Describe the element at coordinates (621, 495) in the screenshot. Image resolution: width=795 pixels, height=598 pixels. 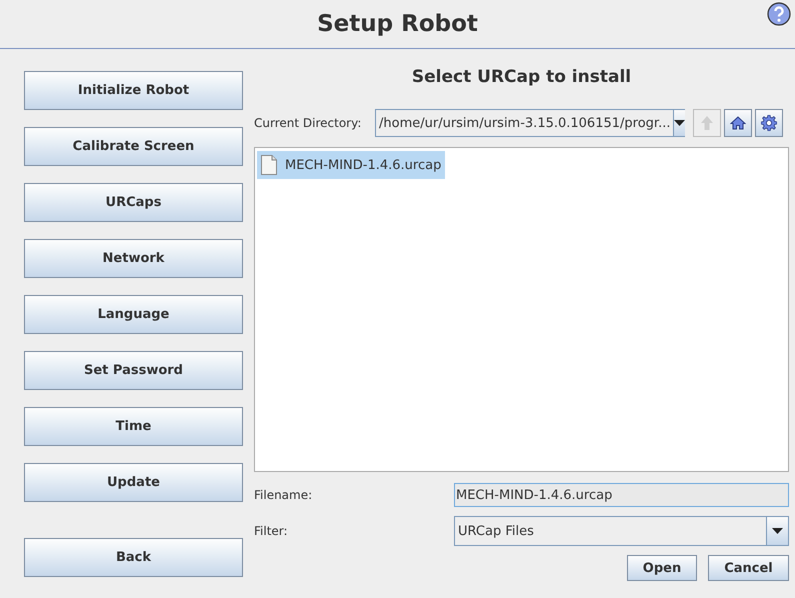
I see `filename-field: MECH-MIND-1.4.6.urcap` at that location.